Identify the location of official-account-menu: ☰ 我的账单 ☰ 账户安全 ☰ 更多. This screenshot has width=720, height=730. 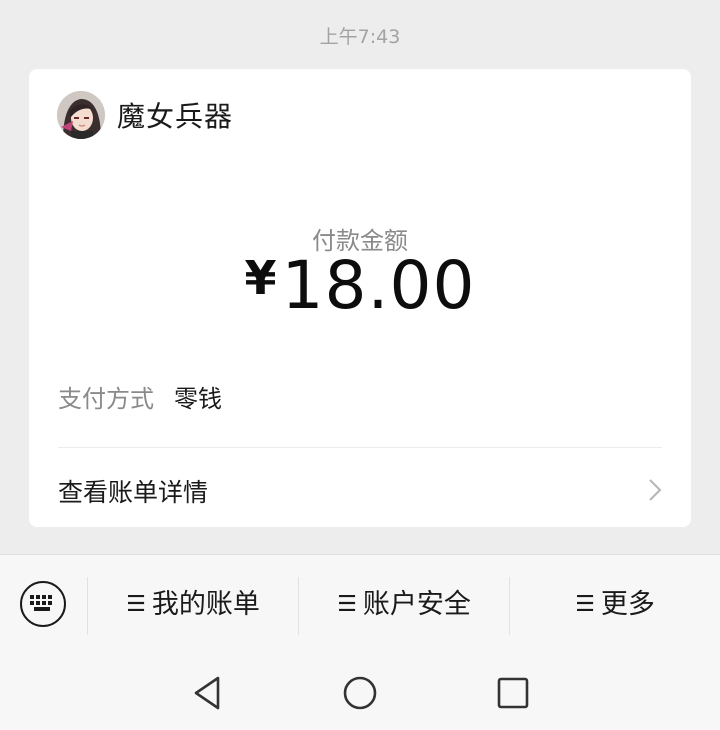
(360, 605).